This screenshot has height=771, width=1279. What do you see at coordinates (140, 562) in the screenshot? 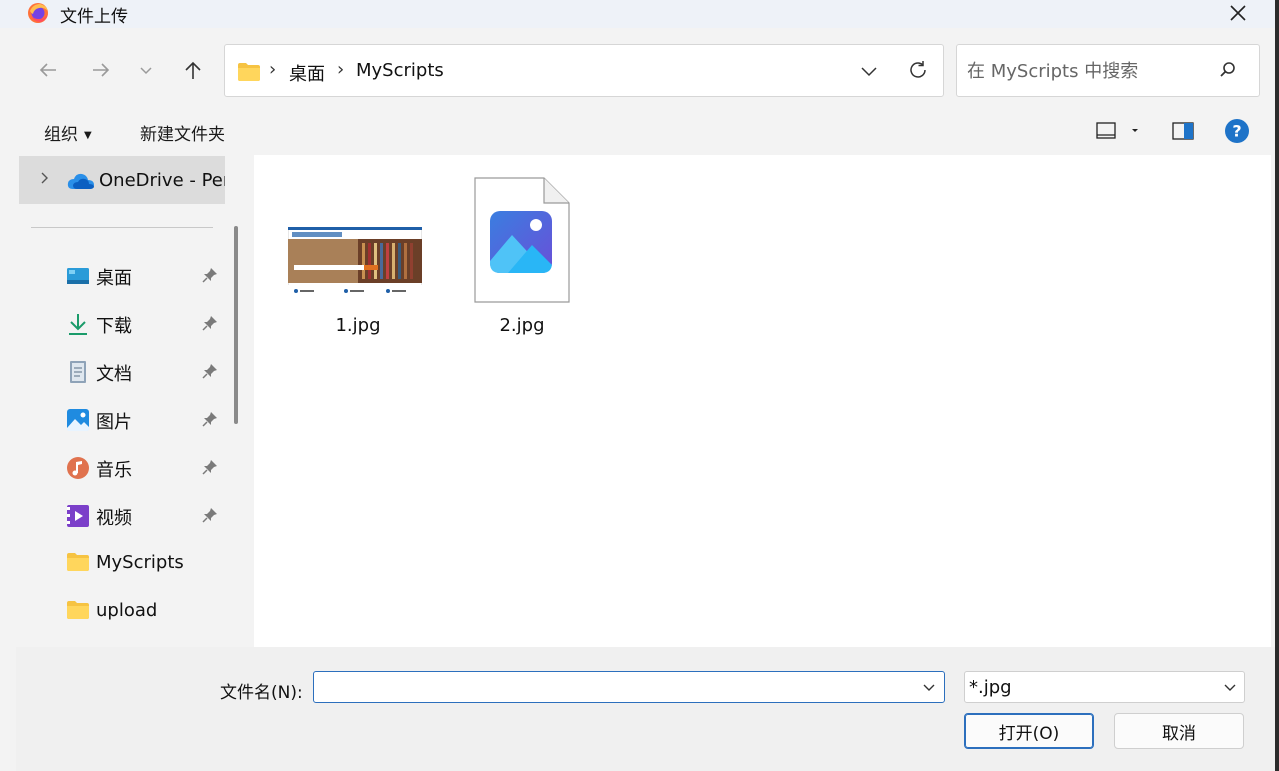
I see `nav-label: MyScripts` at bounding box center [140, 562].